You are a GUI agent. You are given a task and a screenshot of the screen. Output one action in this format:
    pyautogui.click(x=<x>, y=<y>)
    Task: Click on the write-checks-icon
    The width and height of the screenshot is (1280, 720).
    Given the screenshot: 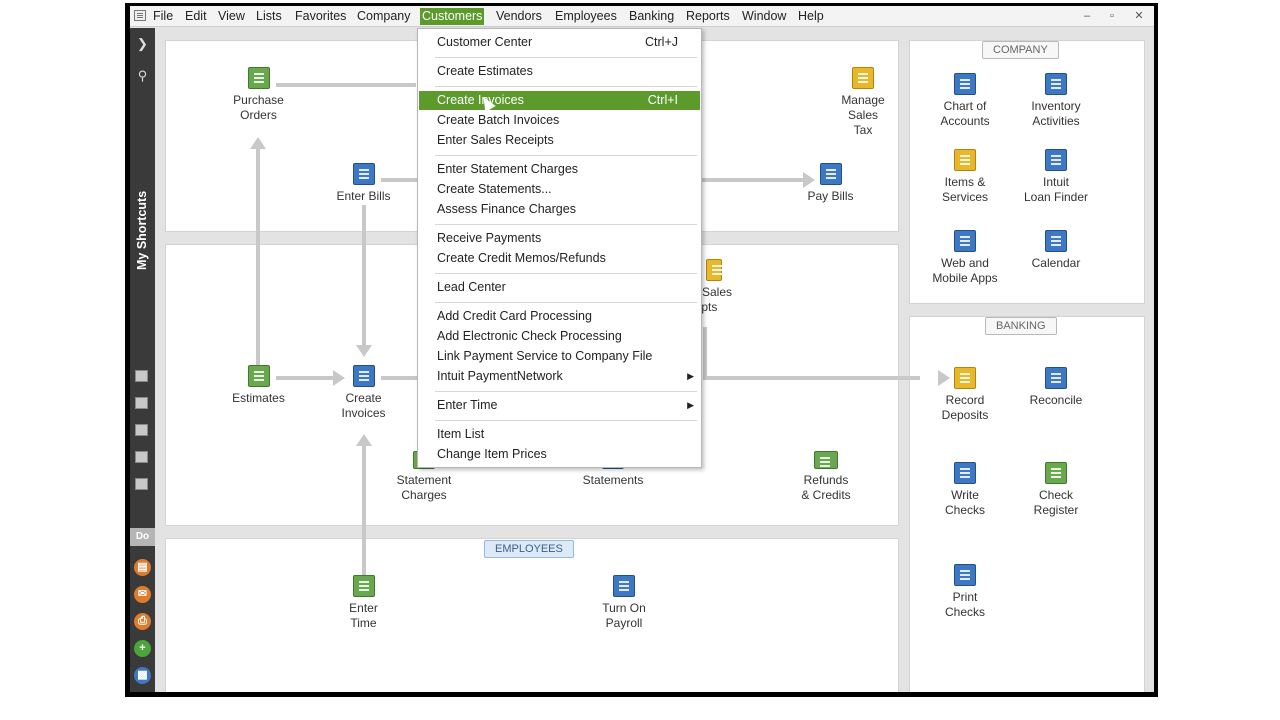 What is the action you would take?
    pyautogui.click(x=965, y=473)
    